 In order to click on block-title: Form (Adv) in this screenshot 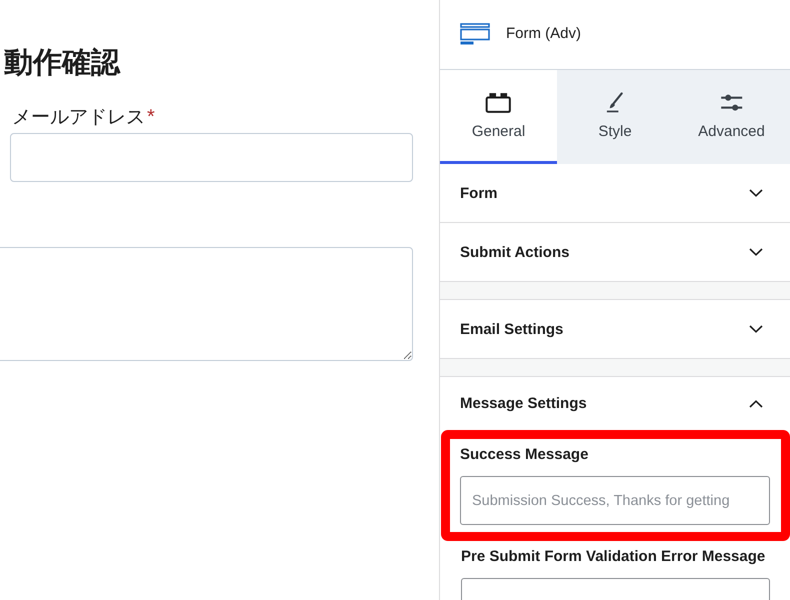, I will do `click(543, 33)`.